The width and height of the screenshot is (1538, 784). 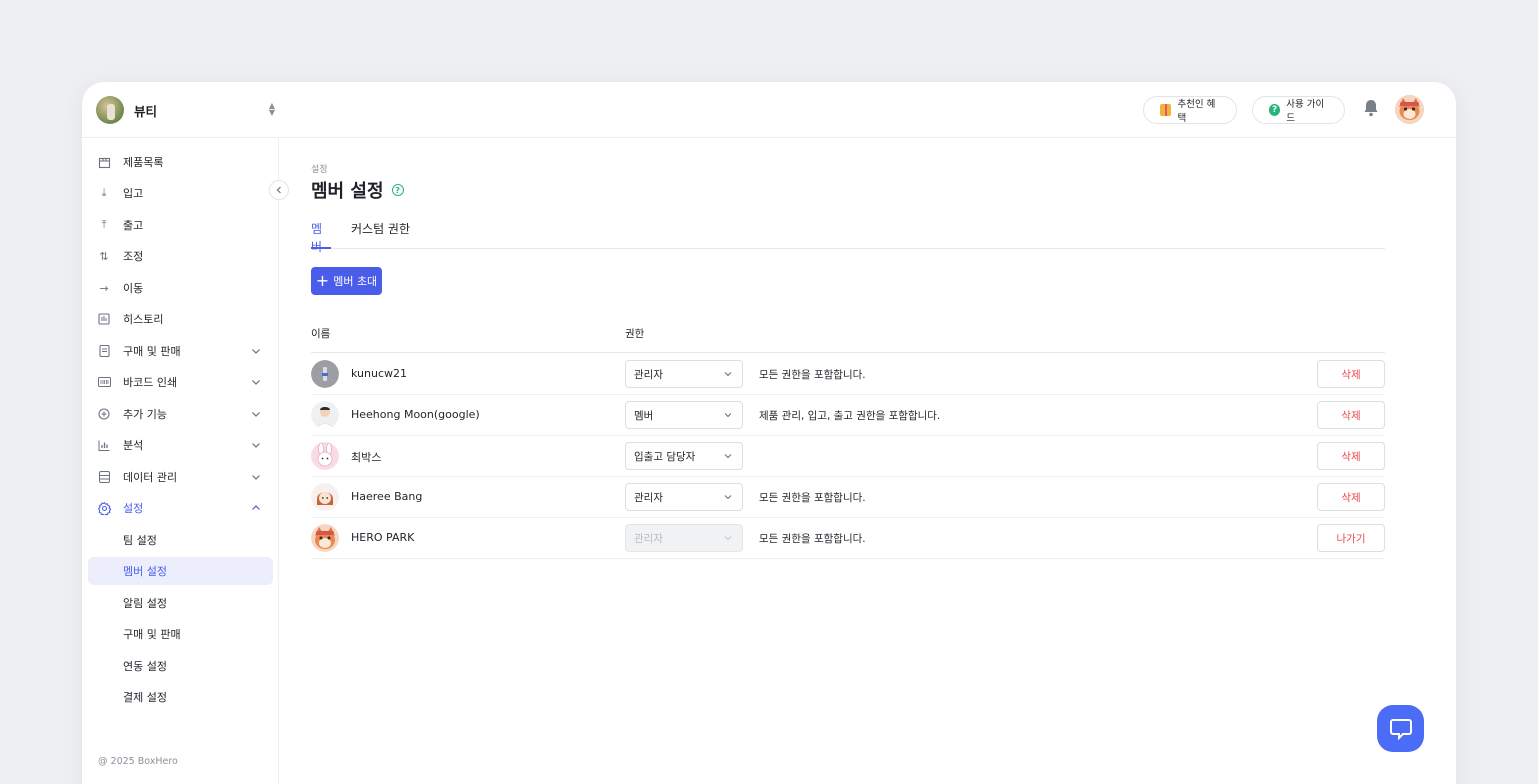 I want to click on help-icon: ?, so click(x=397, y=190).